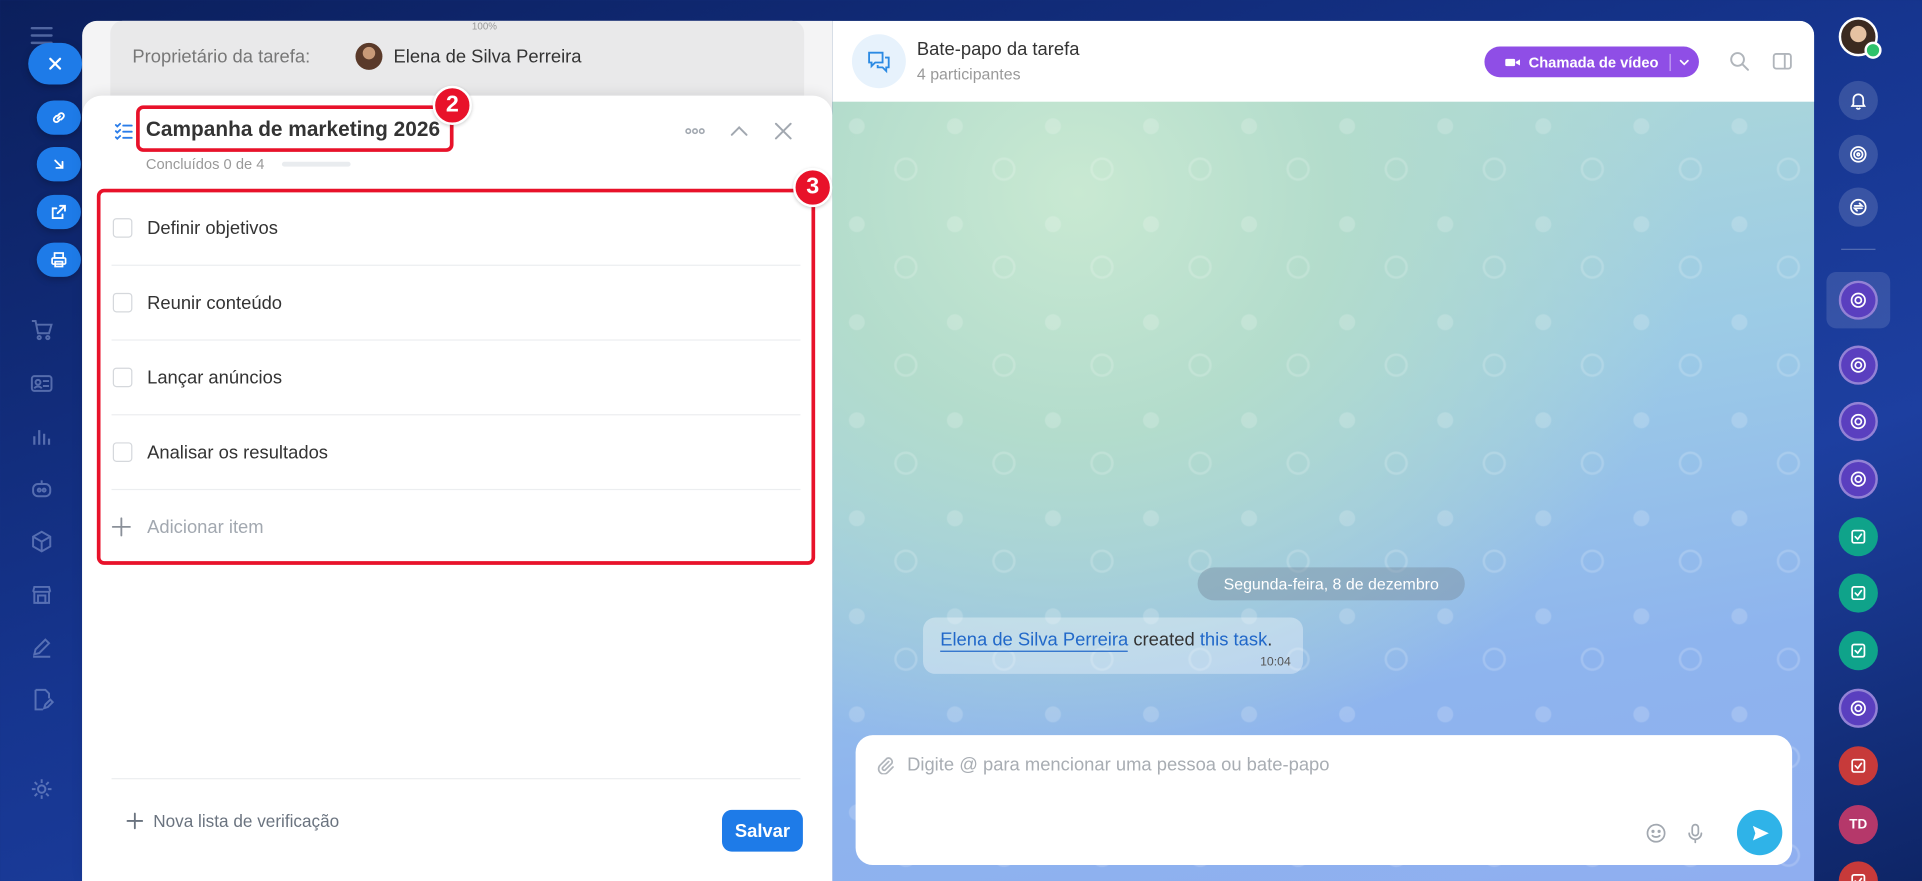 The width and height of the screenshot is (1922, 881). What do you see at coordinates (41, 383) in the screenshot?
I see `contact-card-icon` at bounding box center [41, 383].